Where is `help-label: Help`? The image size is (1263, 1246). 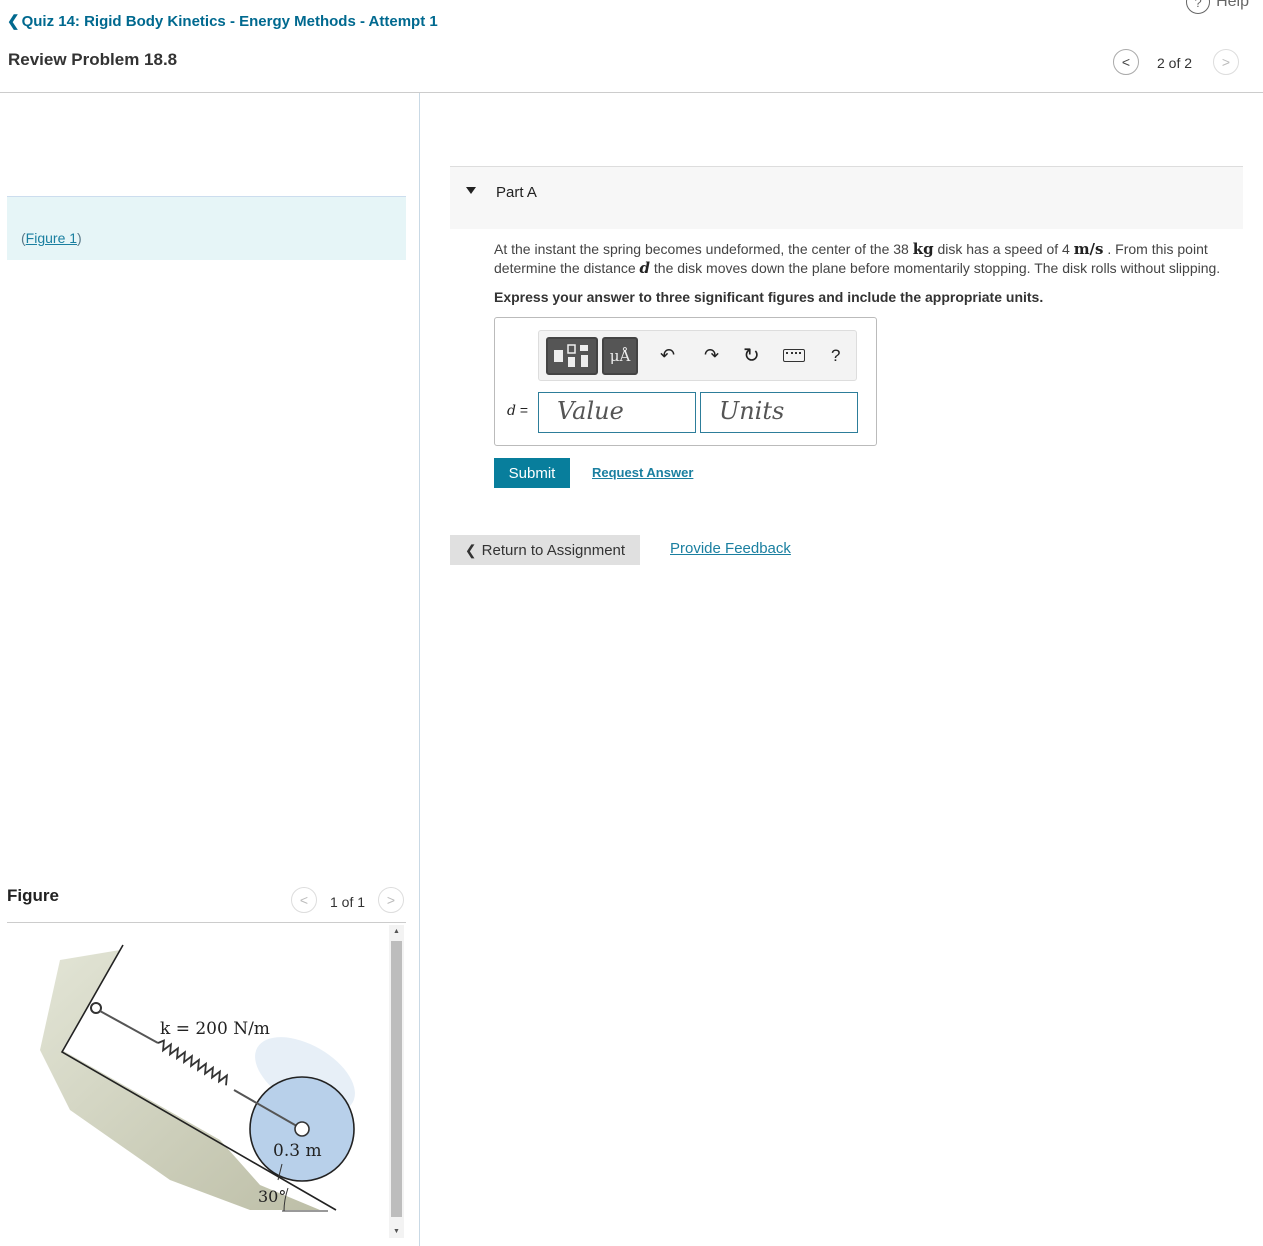 help-label: Help is located at coordinates (1232, 5).